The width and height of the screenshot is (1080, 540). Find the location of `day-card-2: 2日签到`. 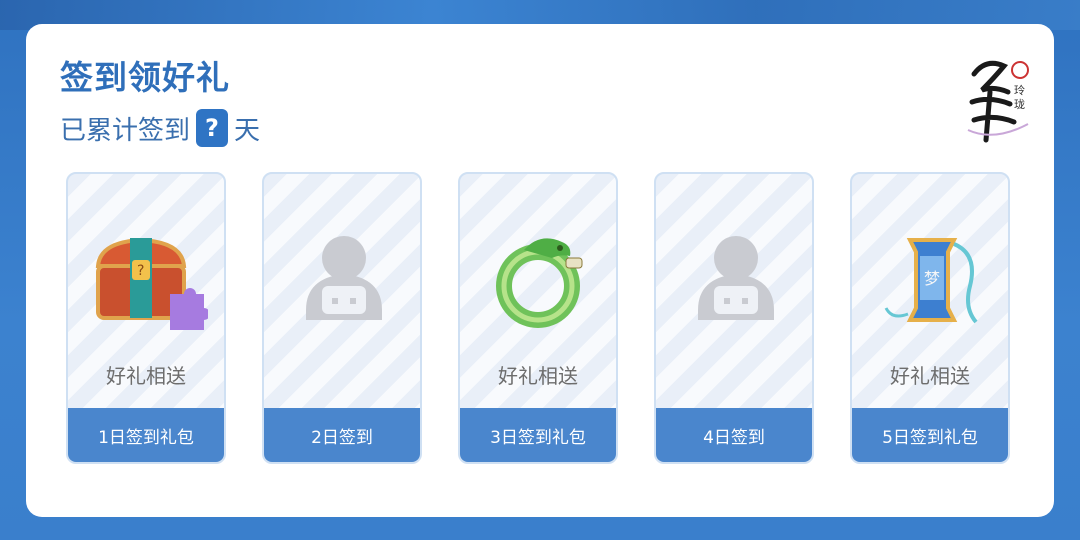

day-card-2: 2日签到 is located at coordinates (342, 318).